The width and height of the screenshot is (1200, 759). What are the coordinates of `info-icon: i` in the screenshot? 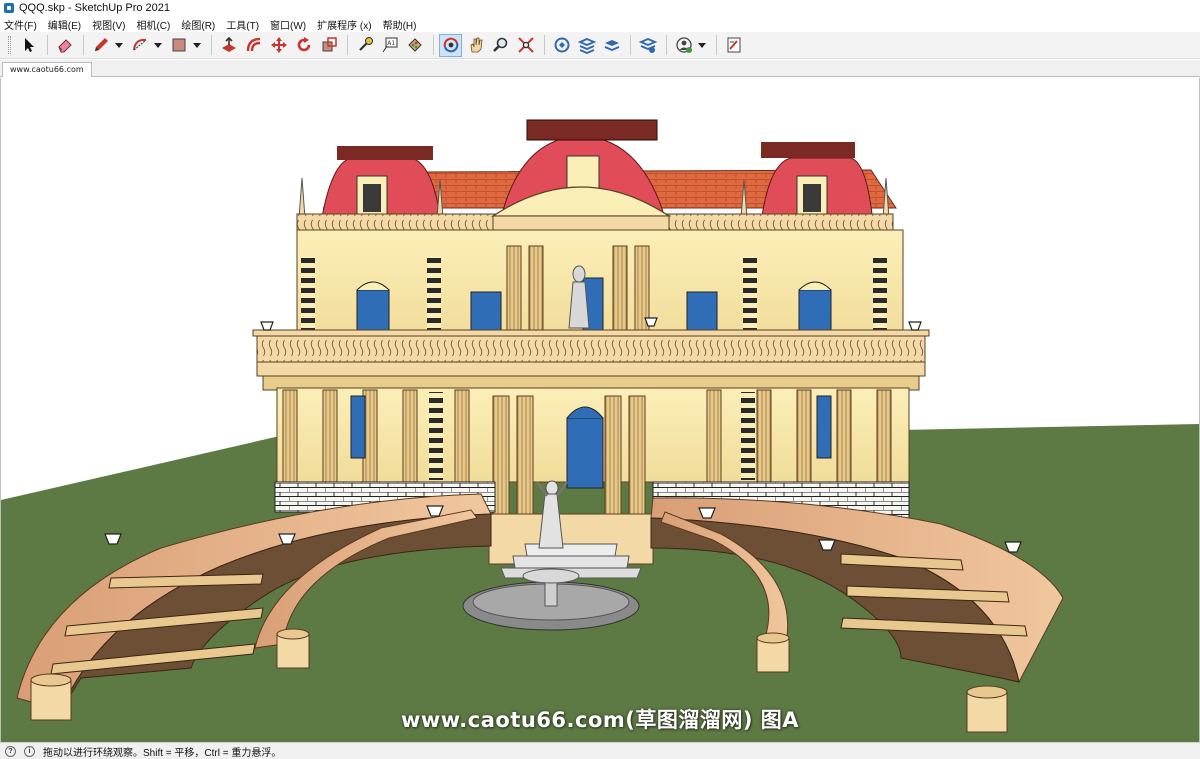 It's located at (29, 751).